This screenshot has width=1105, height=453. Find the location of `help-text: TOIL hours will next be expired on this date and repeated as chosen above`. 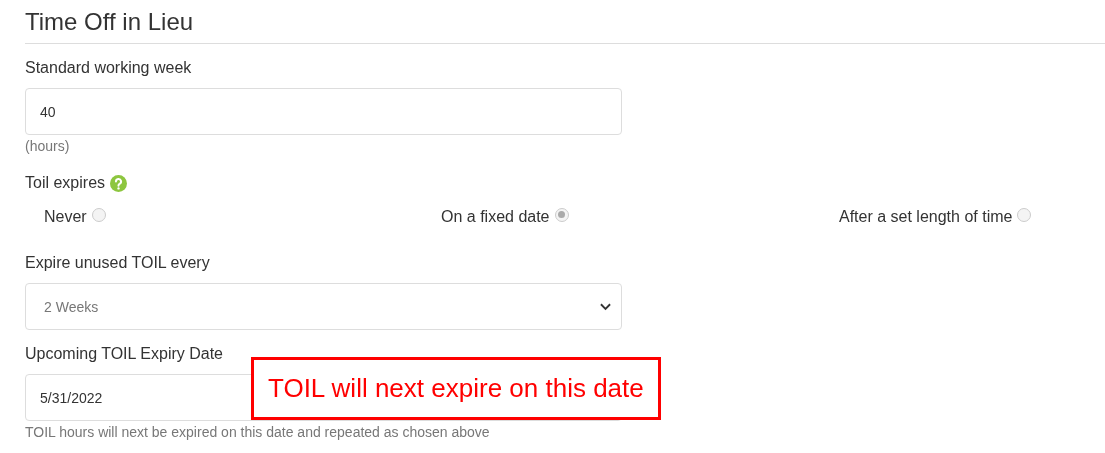

help-text: TOIL hours will next be expired on this date and repeated as chosen above is located at coordinates (258, 432).